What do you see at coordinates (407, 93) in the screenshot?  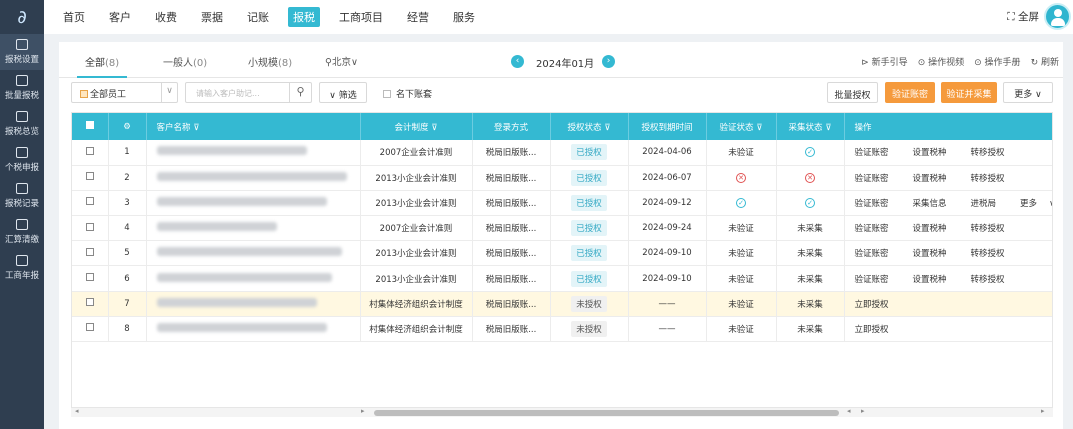 I see `sub-account-checkbox: 名下账套` at bounding box center [407, 93].